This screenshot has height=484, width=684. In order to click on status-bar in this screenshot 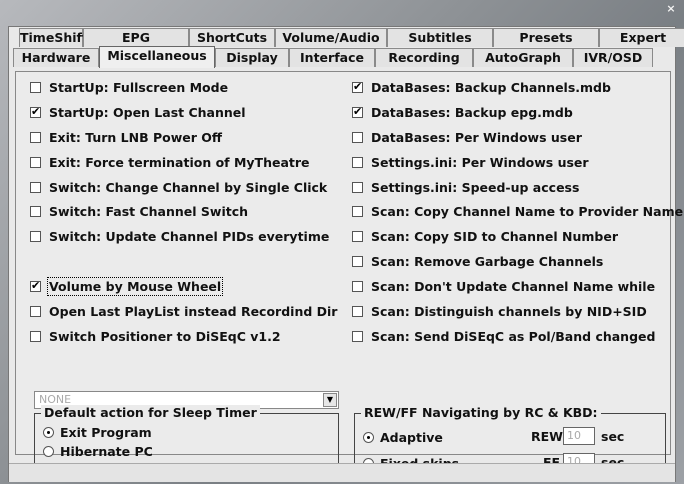, I will do `click(342, 472)`.